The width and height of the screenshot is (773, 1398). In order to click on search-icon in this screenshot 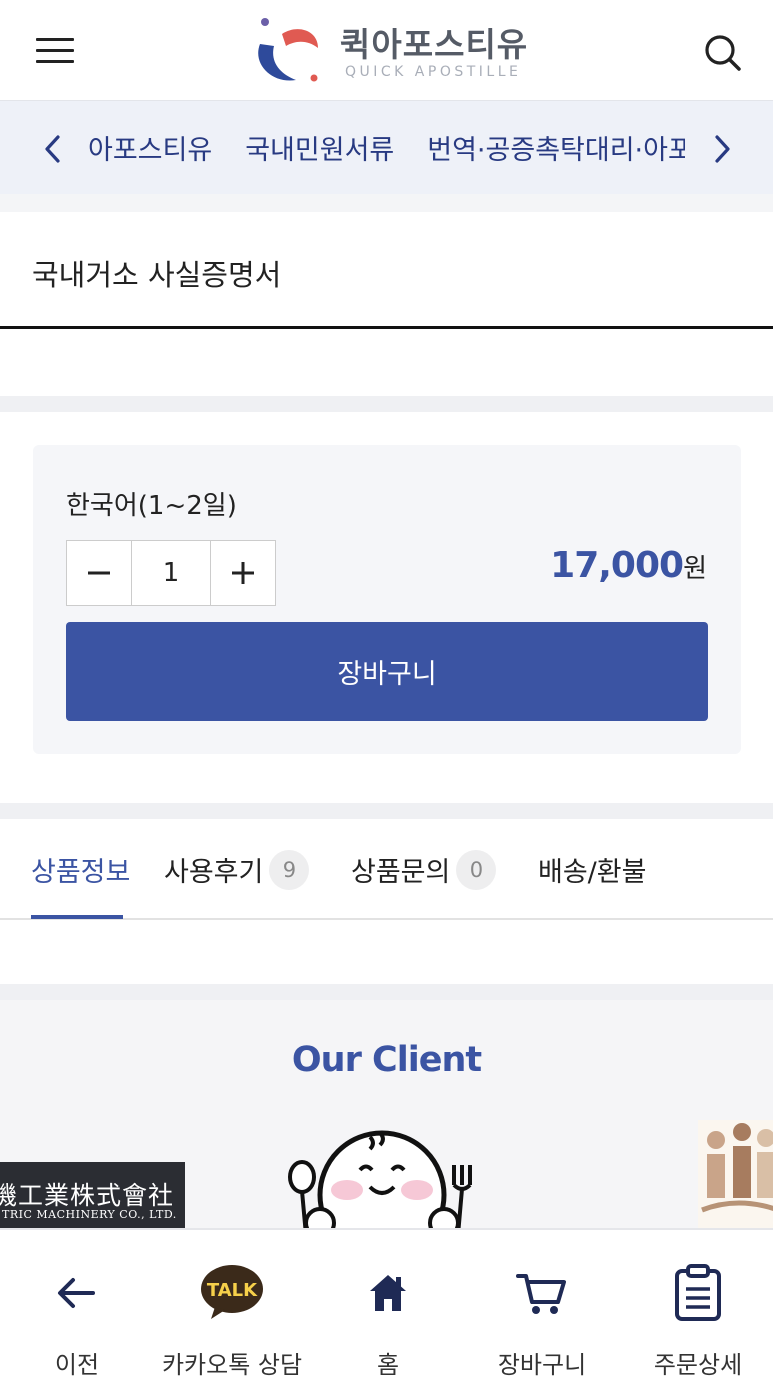, I will do `click(722, 52)`.